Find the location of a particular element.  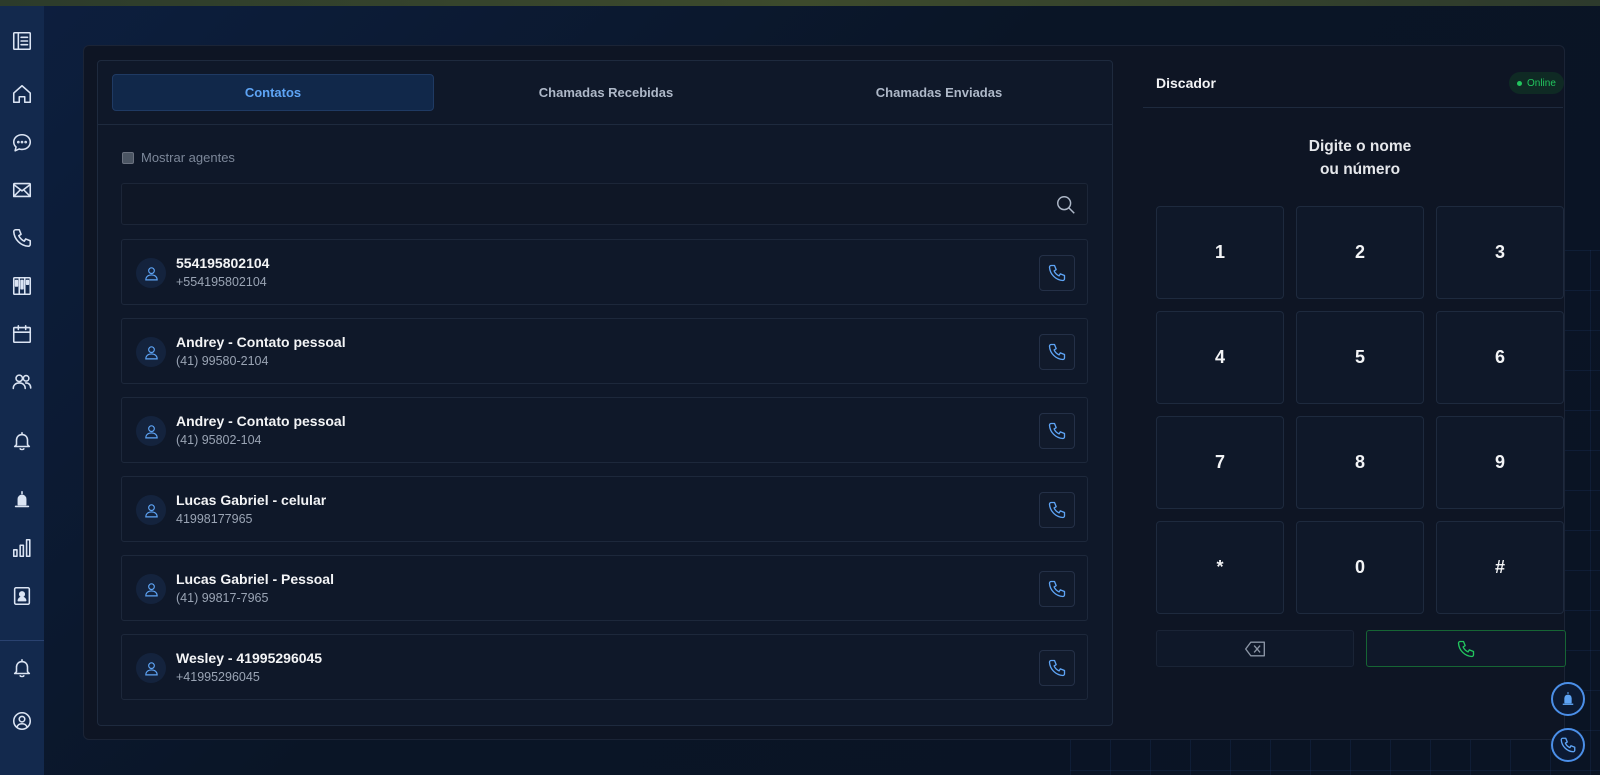

contact-number: +554195802104 is located at coordinates (221, 282).